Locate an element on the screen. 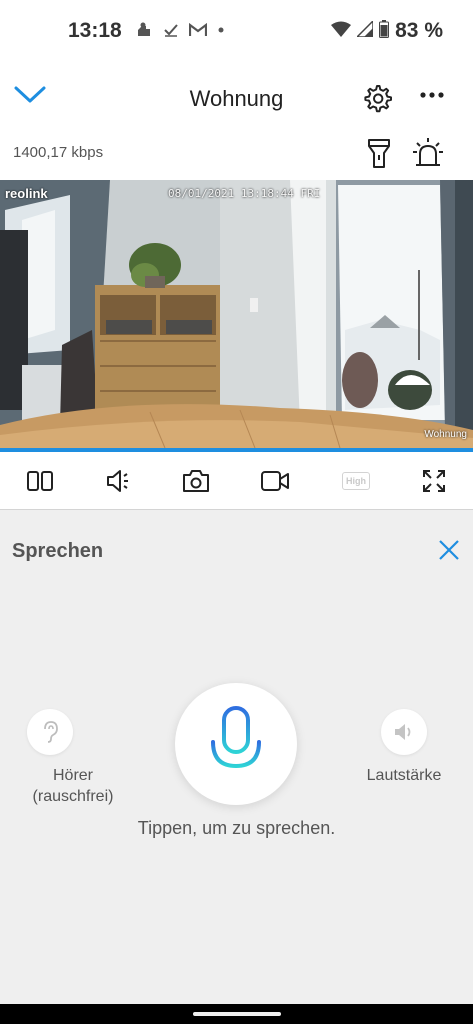 The image size is (473, 1024). video-logo: reolink is located at coordinates (26, 193).